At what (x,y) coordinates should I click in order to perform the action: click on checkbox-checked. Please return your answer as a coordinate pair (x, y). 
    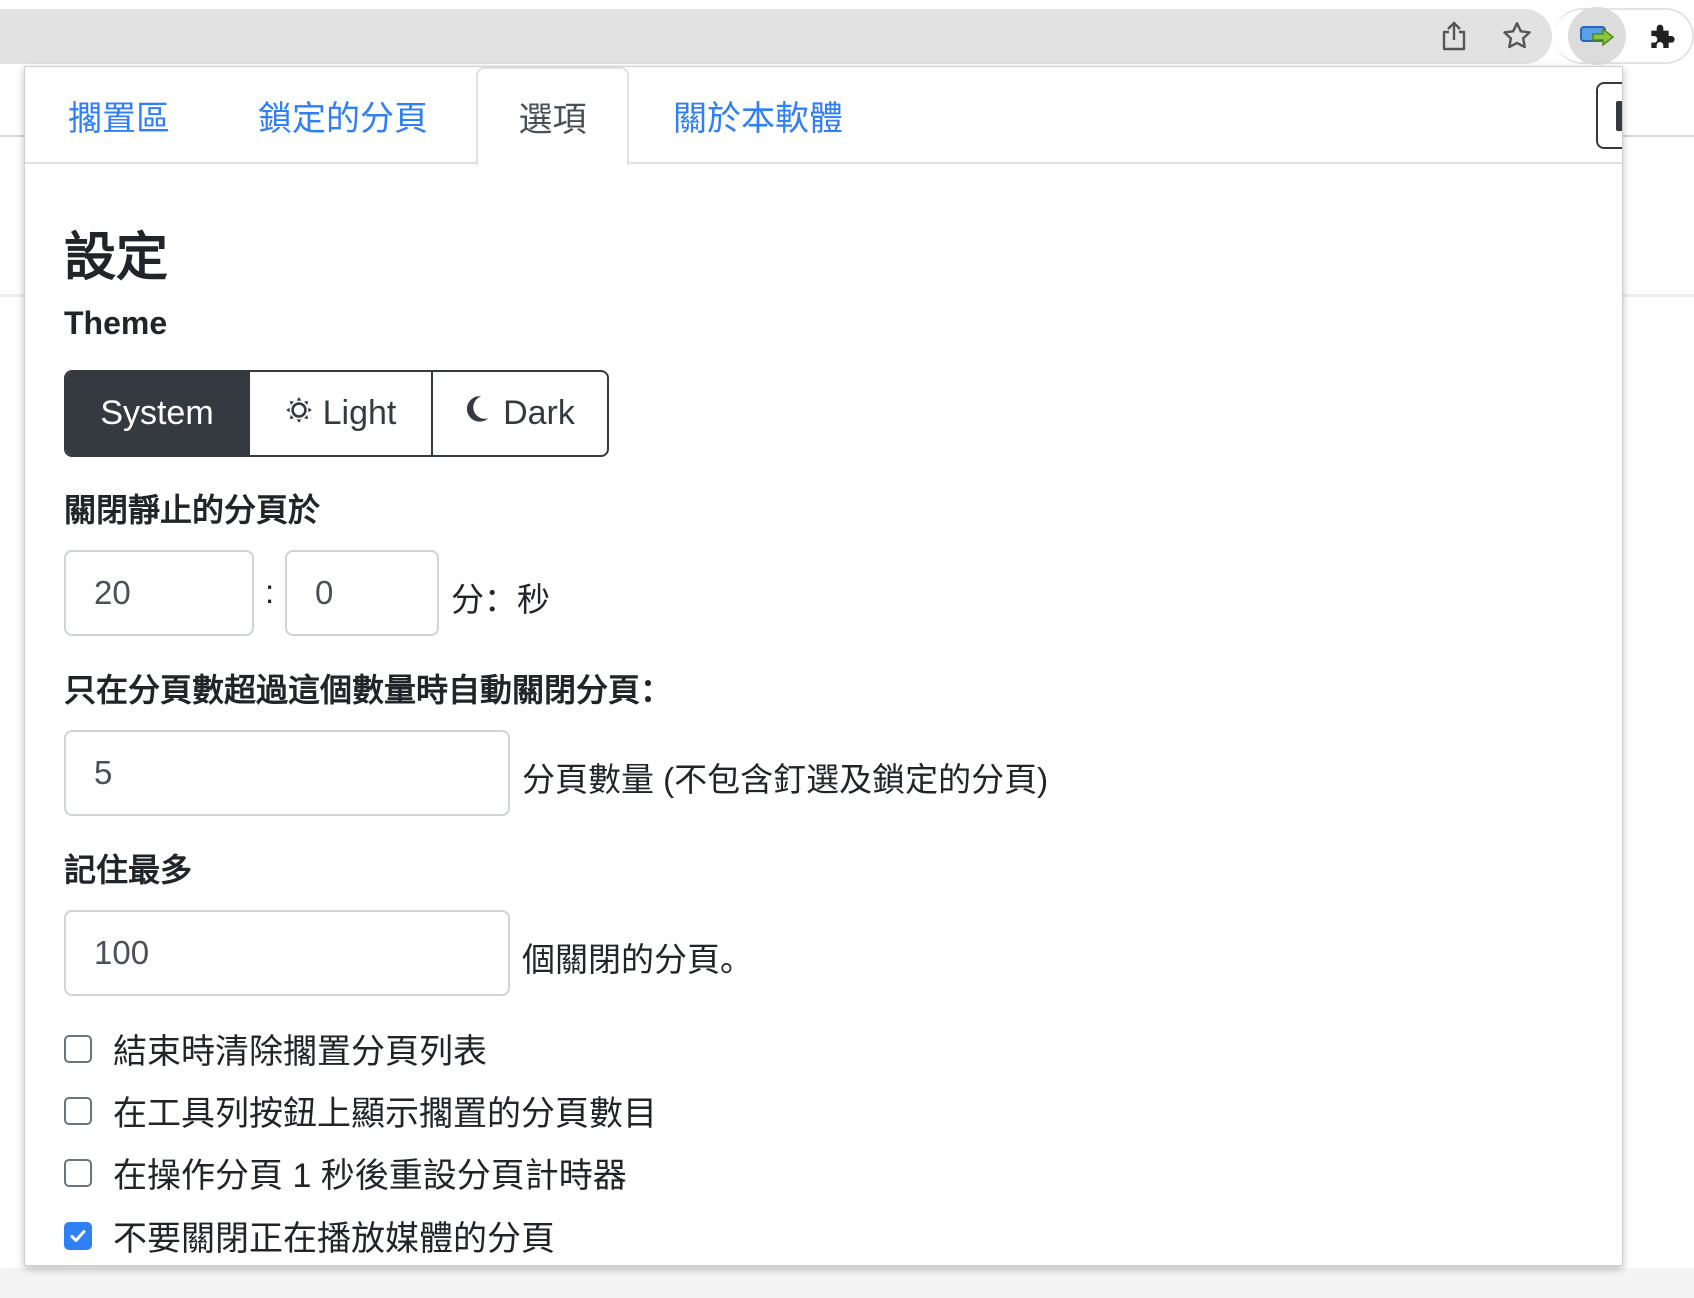
    Looking at the image, I should click on (78, 1235).